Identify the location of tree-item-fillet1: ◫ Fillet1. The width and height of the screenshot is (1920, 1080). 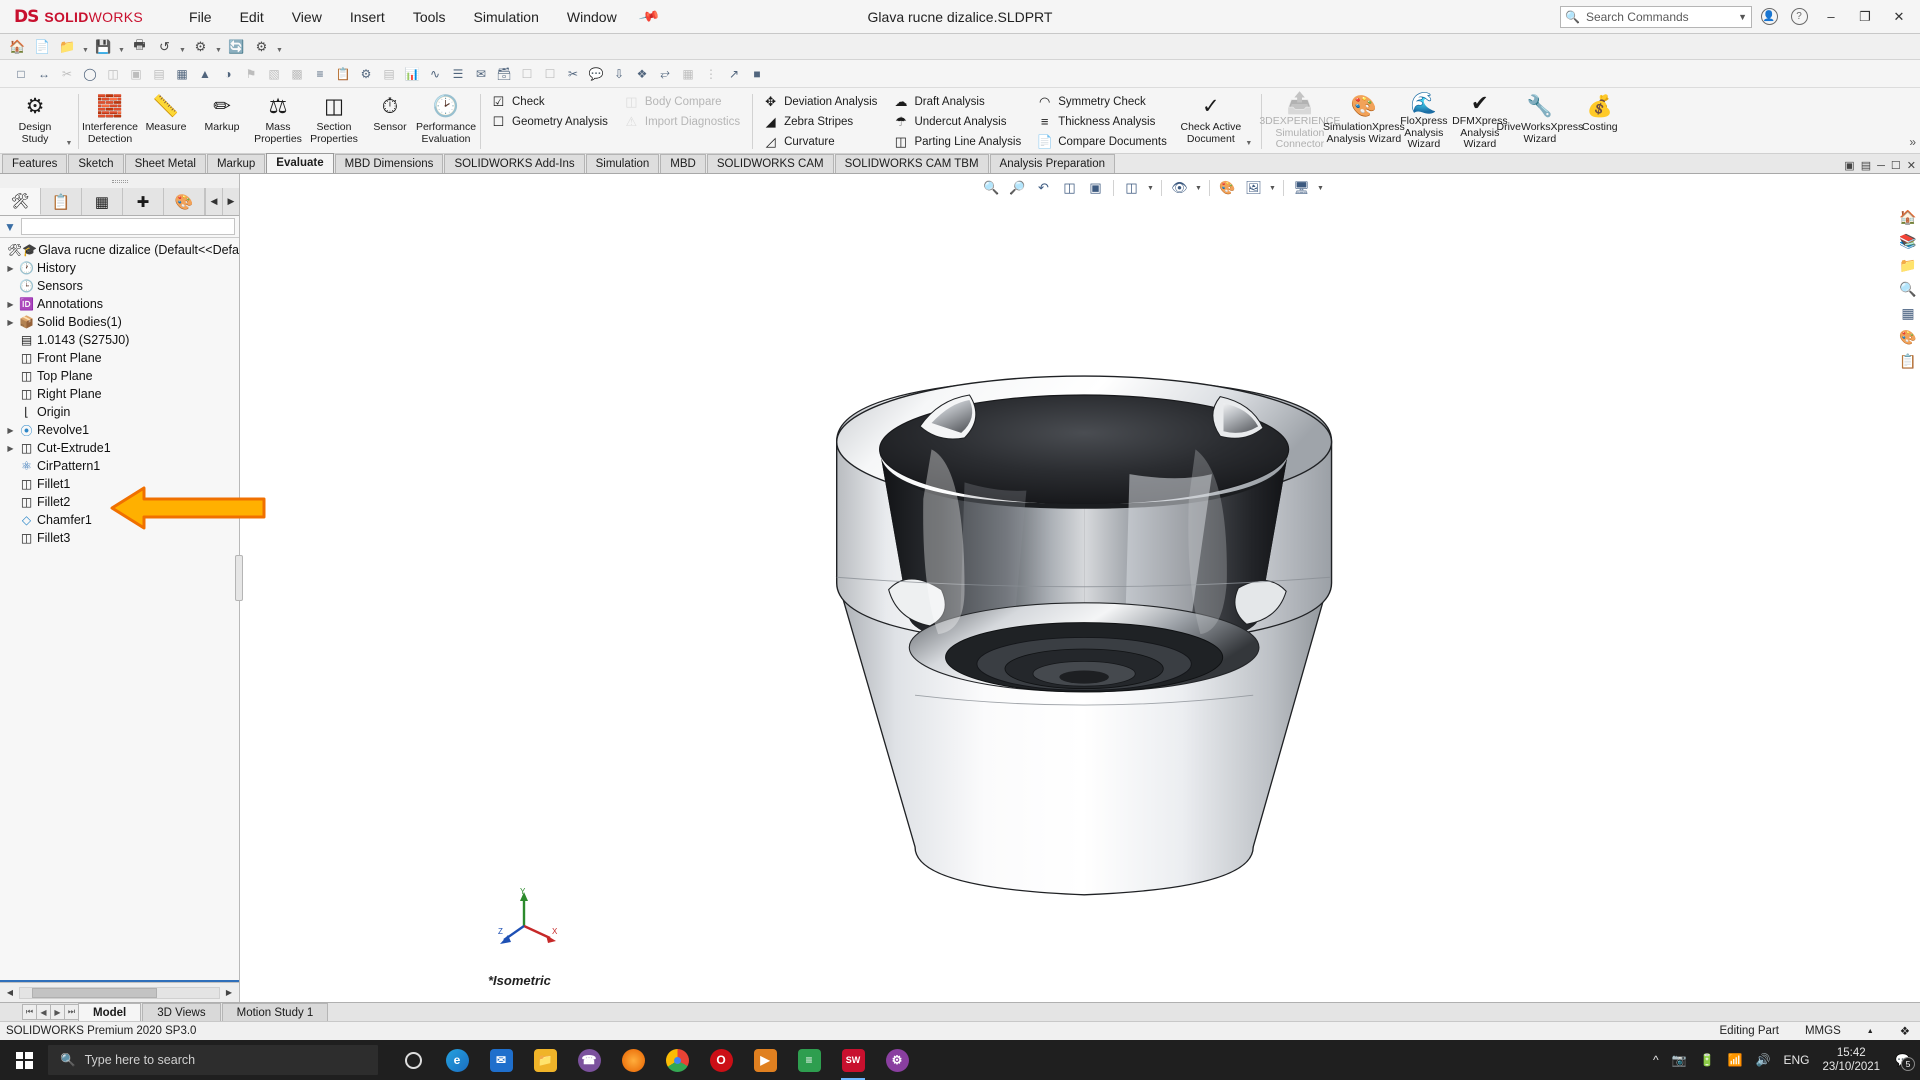
(119, 484).